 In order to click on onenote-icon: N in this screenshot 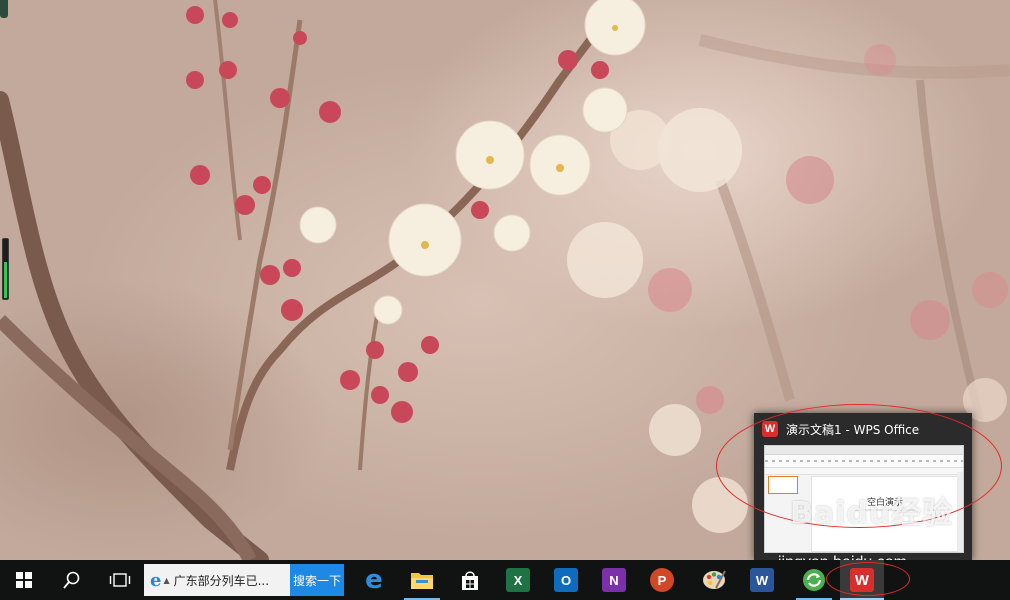, I will do `click(614, 580)`.